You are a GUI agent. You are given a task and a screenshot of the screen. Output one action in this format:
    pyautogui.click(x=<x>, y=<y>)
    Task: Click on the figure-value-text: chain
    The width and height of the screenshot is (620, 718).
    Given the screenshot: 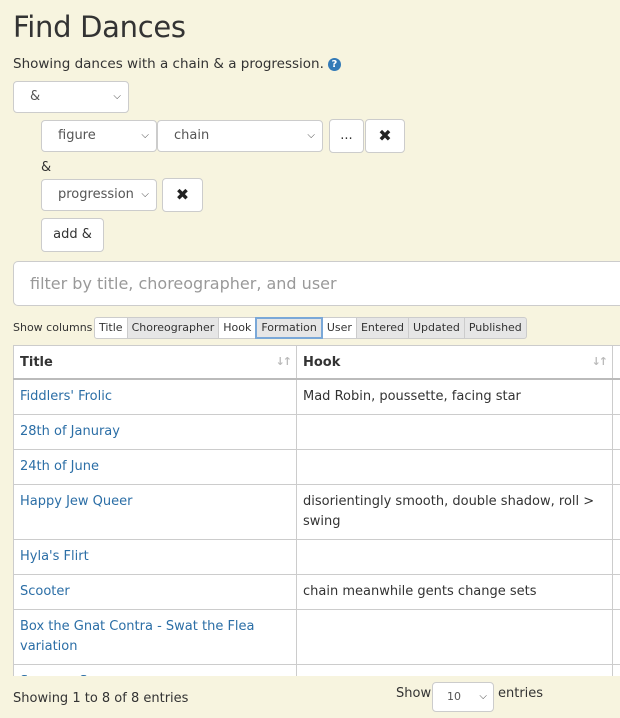 What is the action you would take?
    pyautogui.click(x=192, y=135)
    